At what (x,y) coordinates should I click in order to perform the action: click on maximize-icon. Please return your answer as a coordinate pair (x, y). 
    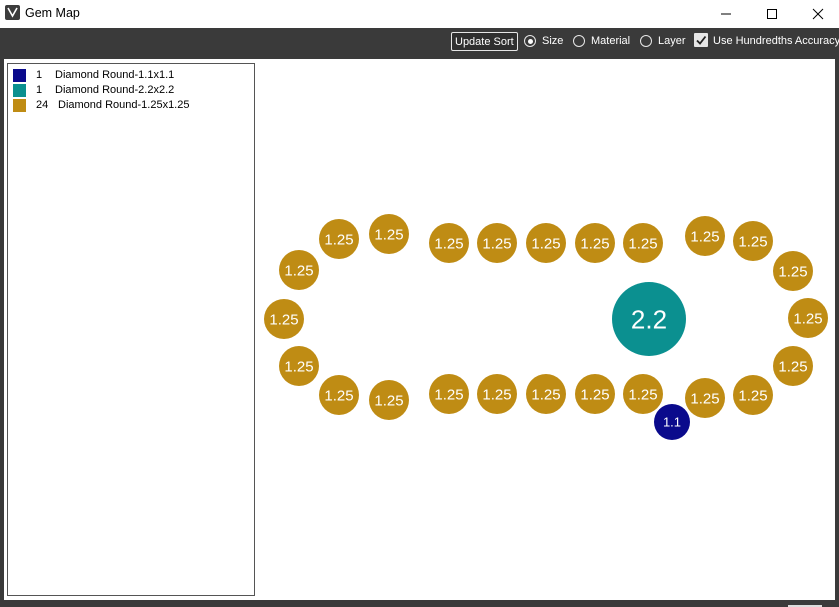
    Looking at the image, I should click on (772, 14).